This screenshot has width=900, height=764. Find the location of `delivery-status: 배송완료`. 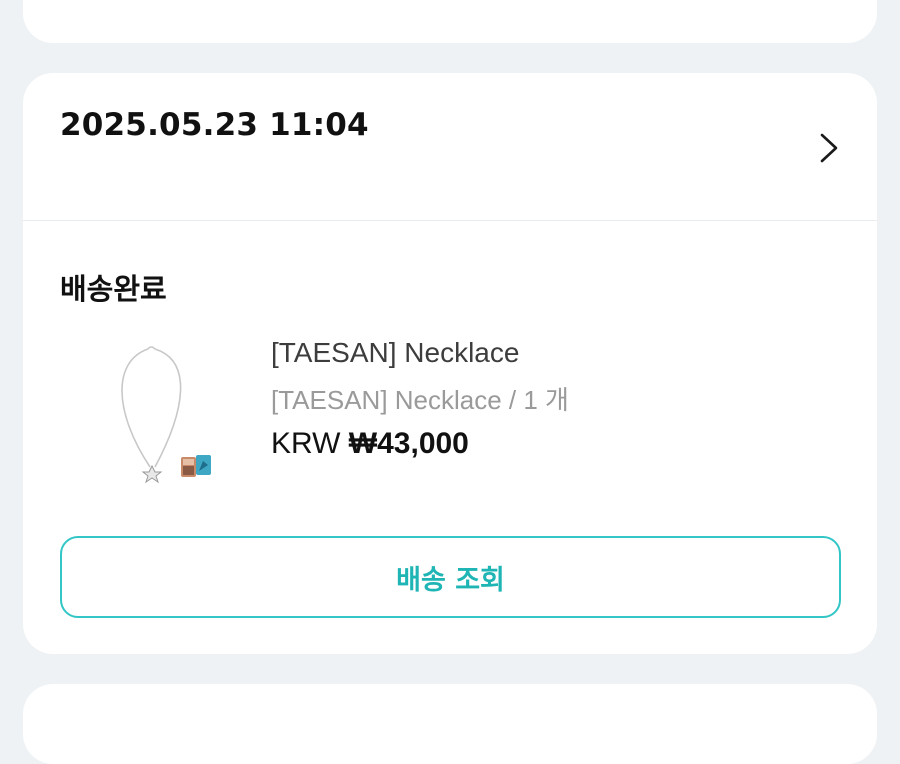

delivery-status: 배송완료 is located at coordinates (113, 289).